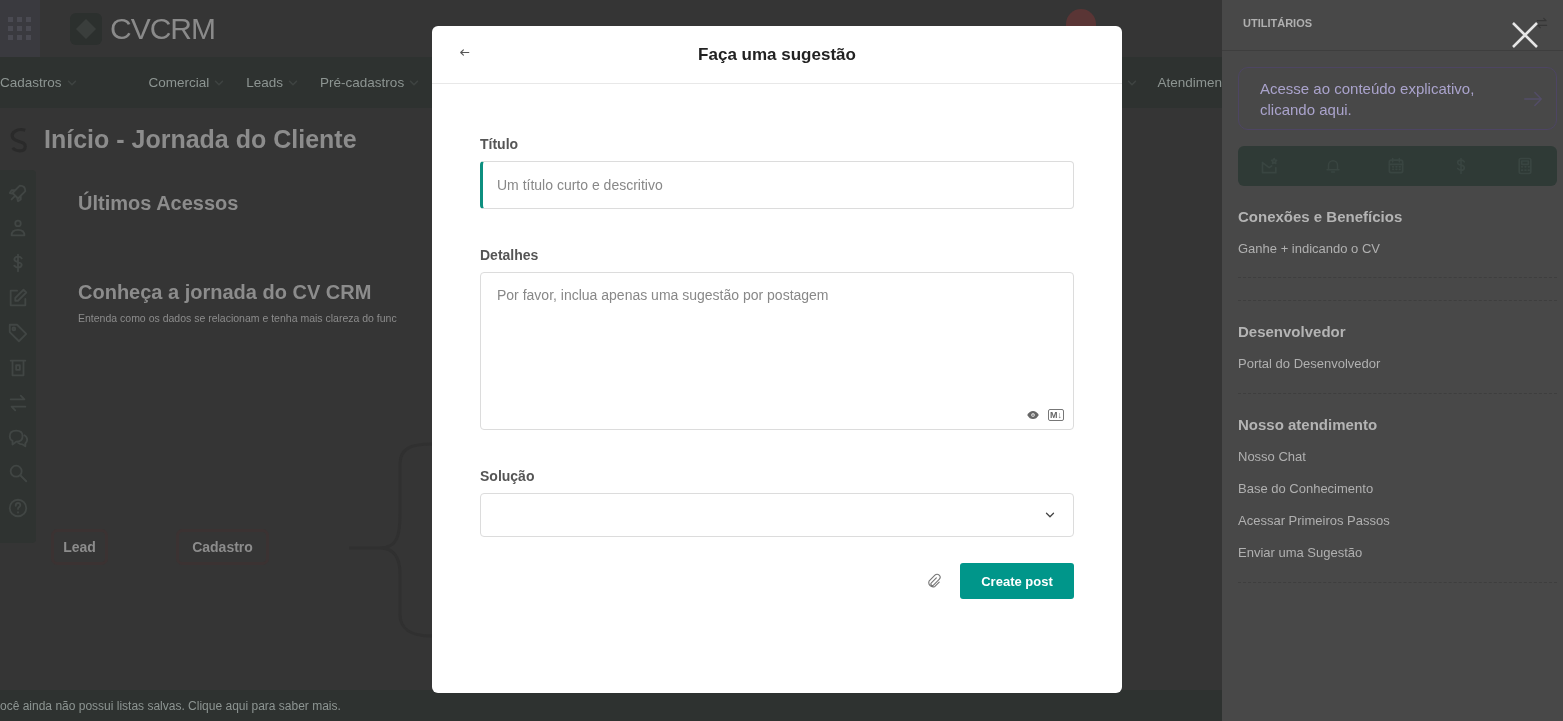 Image resolution: width=1563 pixels, height=721 pixels. I want to click on nav-menu-item: Pré-cadastros, so click(371, 82).